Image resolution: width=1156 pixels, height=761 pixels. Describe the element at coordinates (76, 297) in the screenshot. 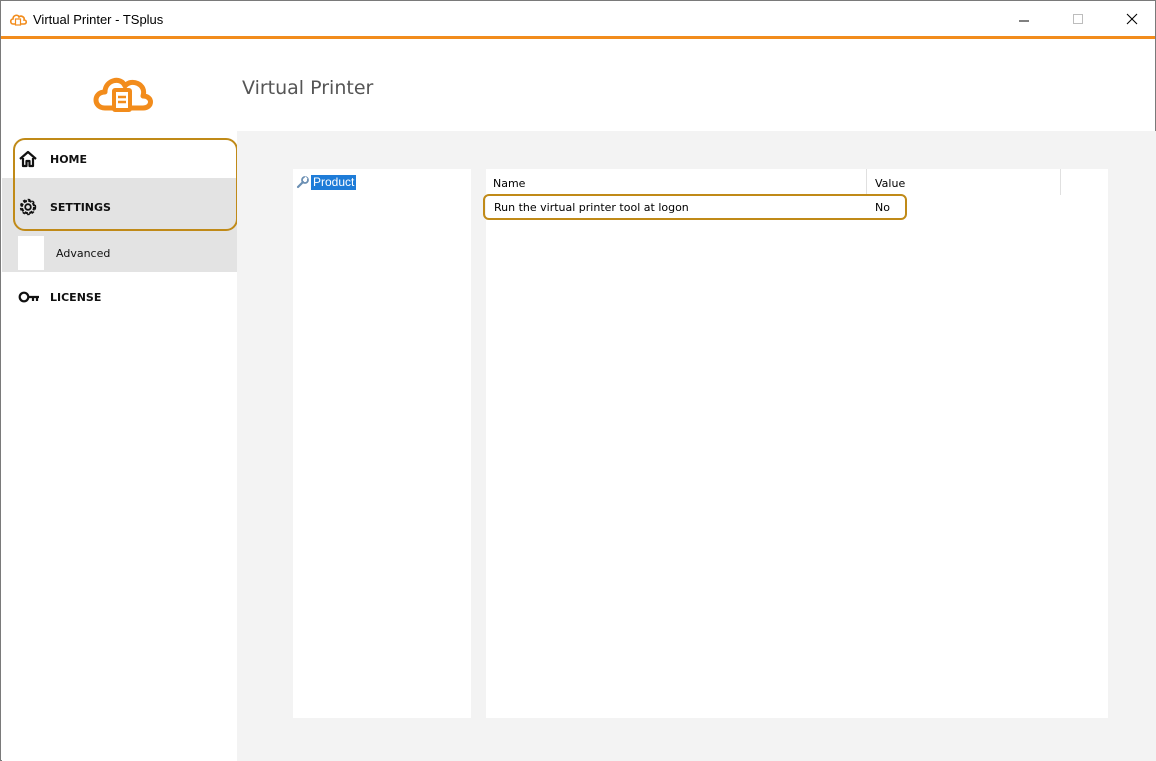

I see `sidebar-item-label: LICENSE` at that location.